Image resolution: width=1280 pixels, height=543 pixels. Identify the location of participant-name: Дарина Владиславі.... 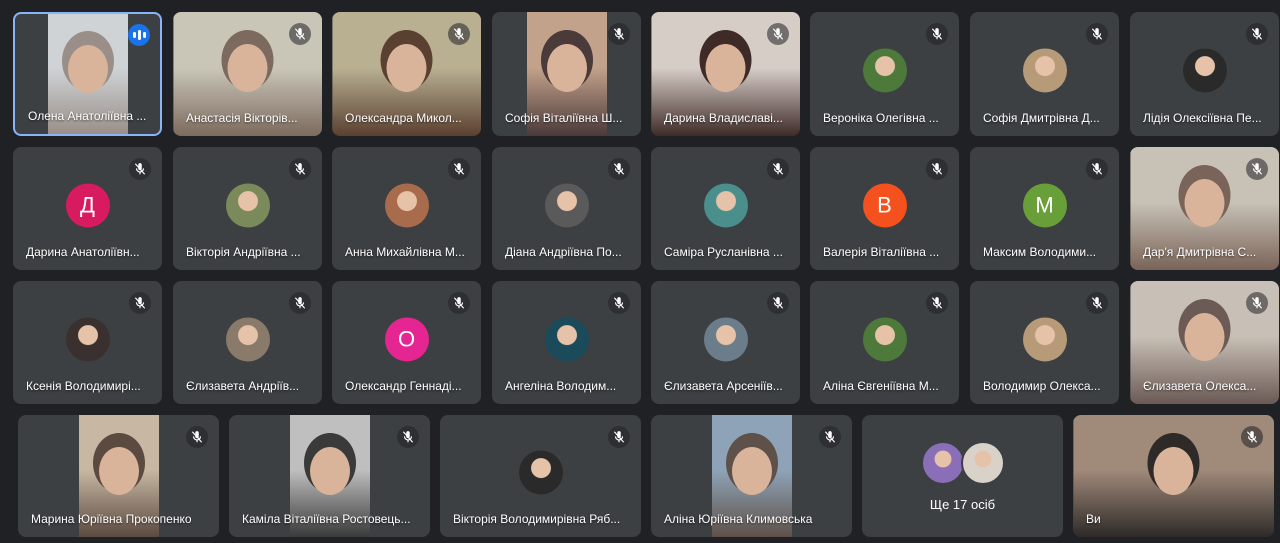
(723, 118).